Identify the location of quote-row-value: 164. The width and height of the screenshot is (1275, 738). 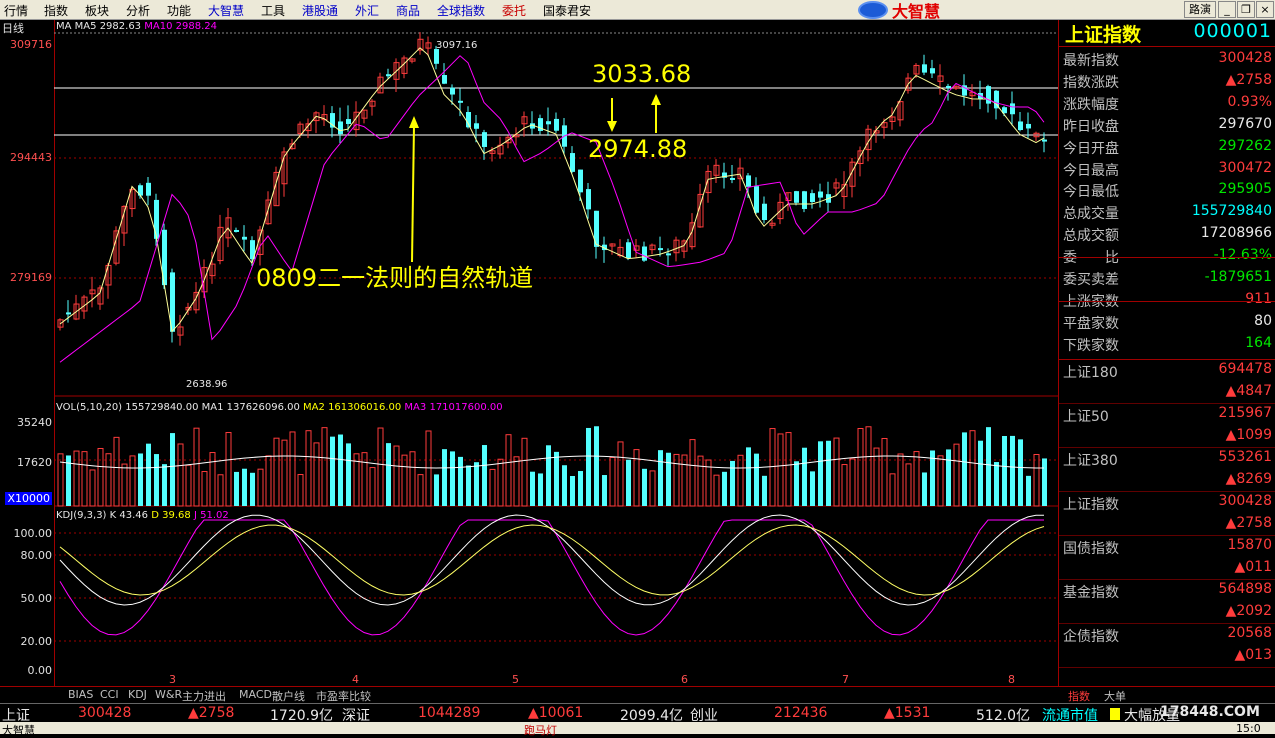
(1258, 342).